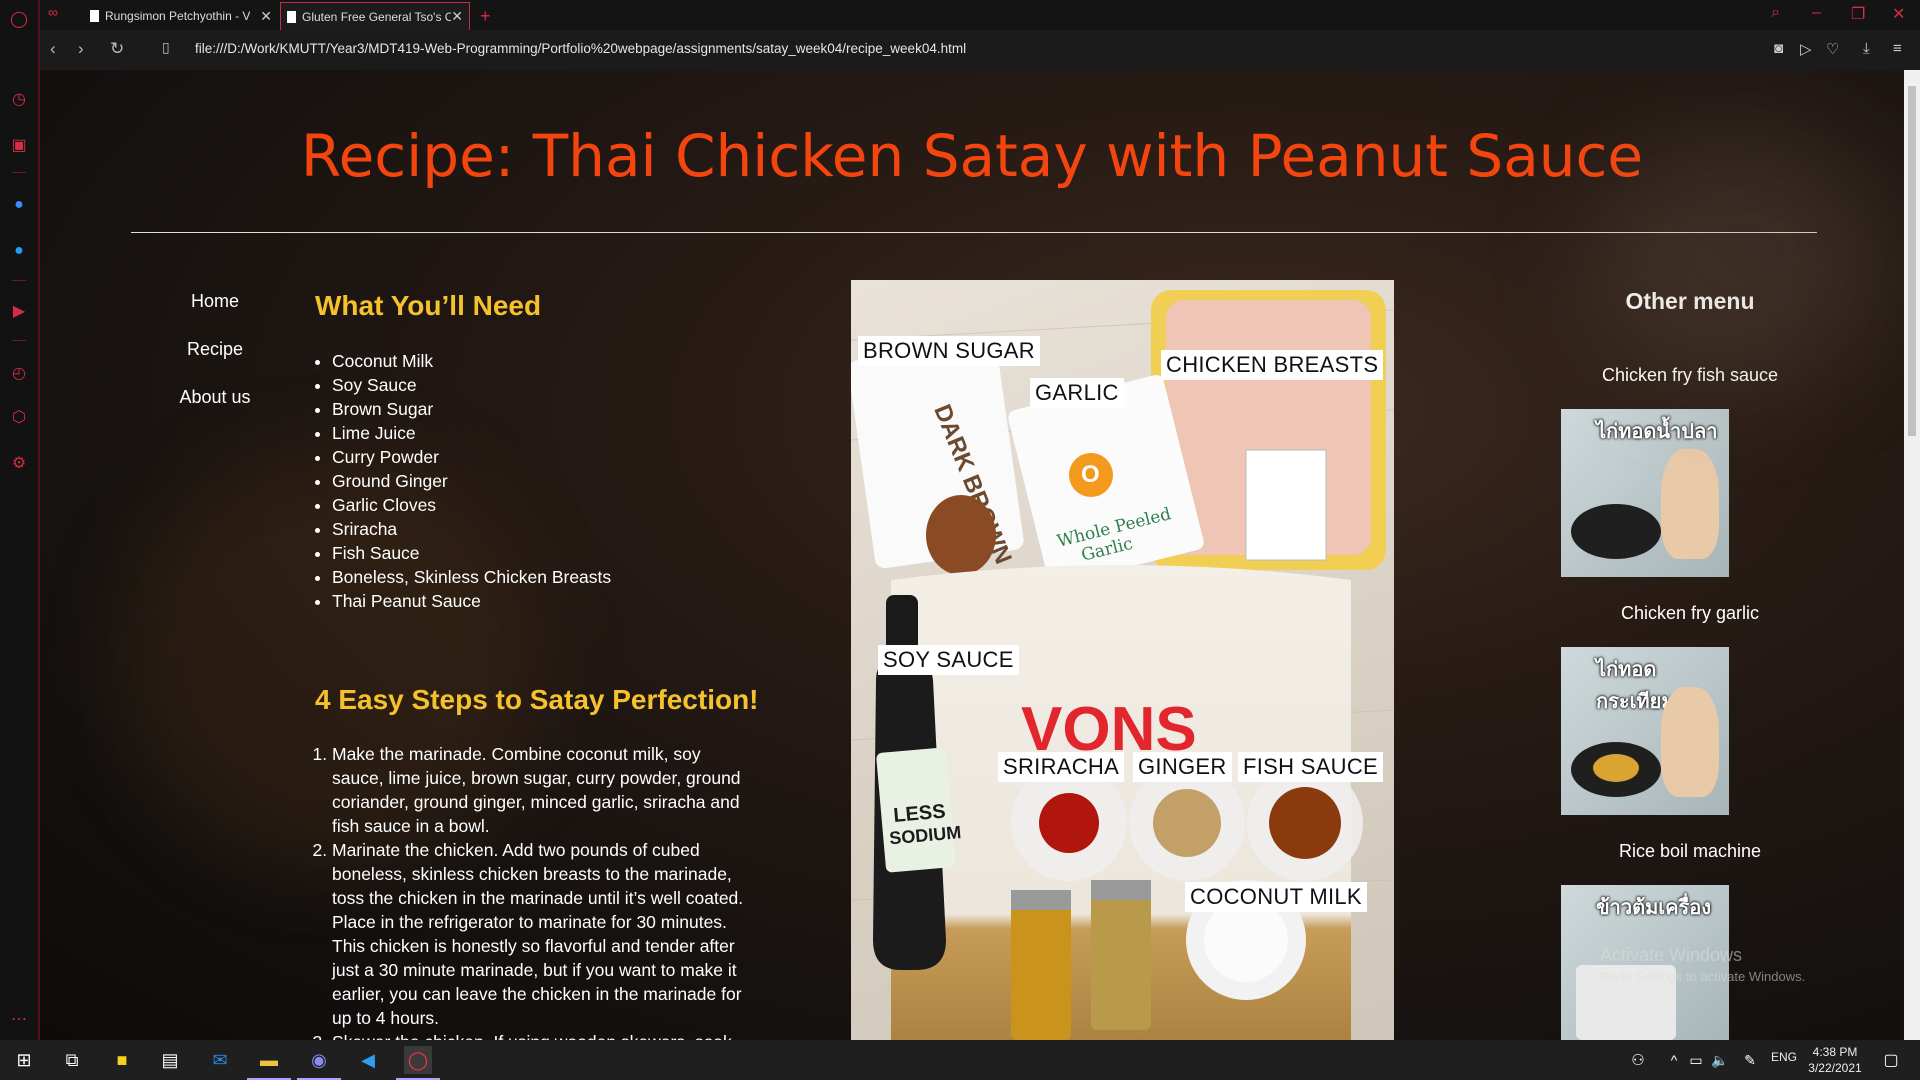 Image resolution: width=1920 pixels, height=1080 pixels. Describe the element at coordinates (1690, 301) in the screenshot. I see `other-menu-heading: Other menu` at that location.